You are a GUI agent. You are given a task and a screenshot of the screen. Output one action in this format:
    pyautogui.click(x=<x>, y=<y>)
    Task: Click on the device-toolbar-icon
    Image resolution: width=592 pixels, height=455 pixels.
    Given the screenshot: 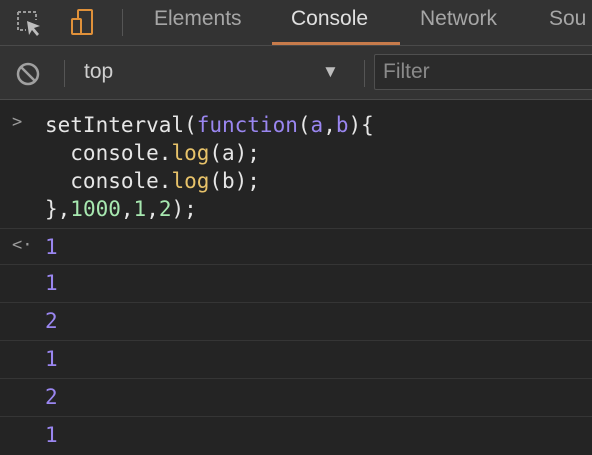 What is the action you would take?
    pyautogui.click(x=83, y=22)
    